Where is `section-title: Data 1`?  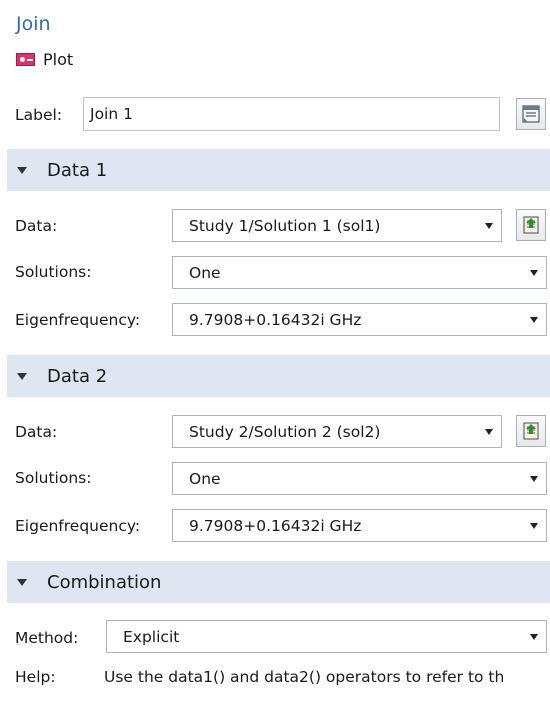 section-title: Data 1 is located at coordinates (77, 170).